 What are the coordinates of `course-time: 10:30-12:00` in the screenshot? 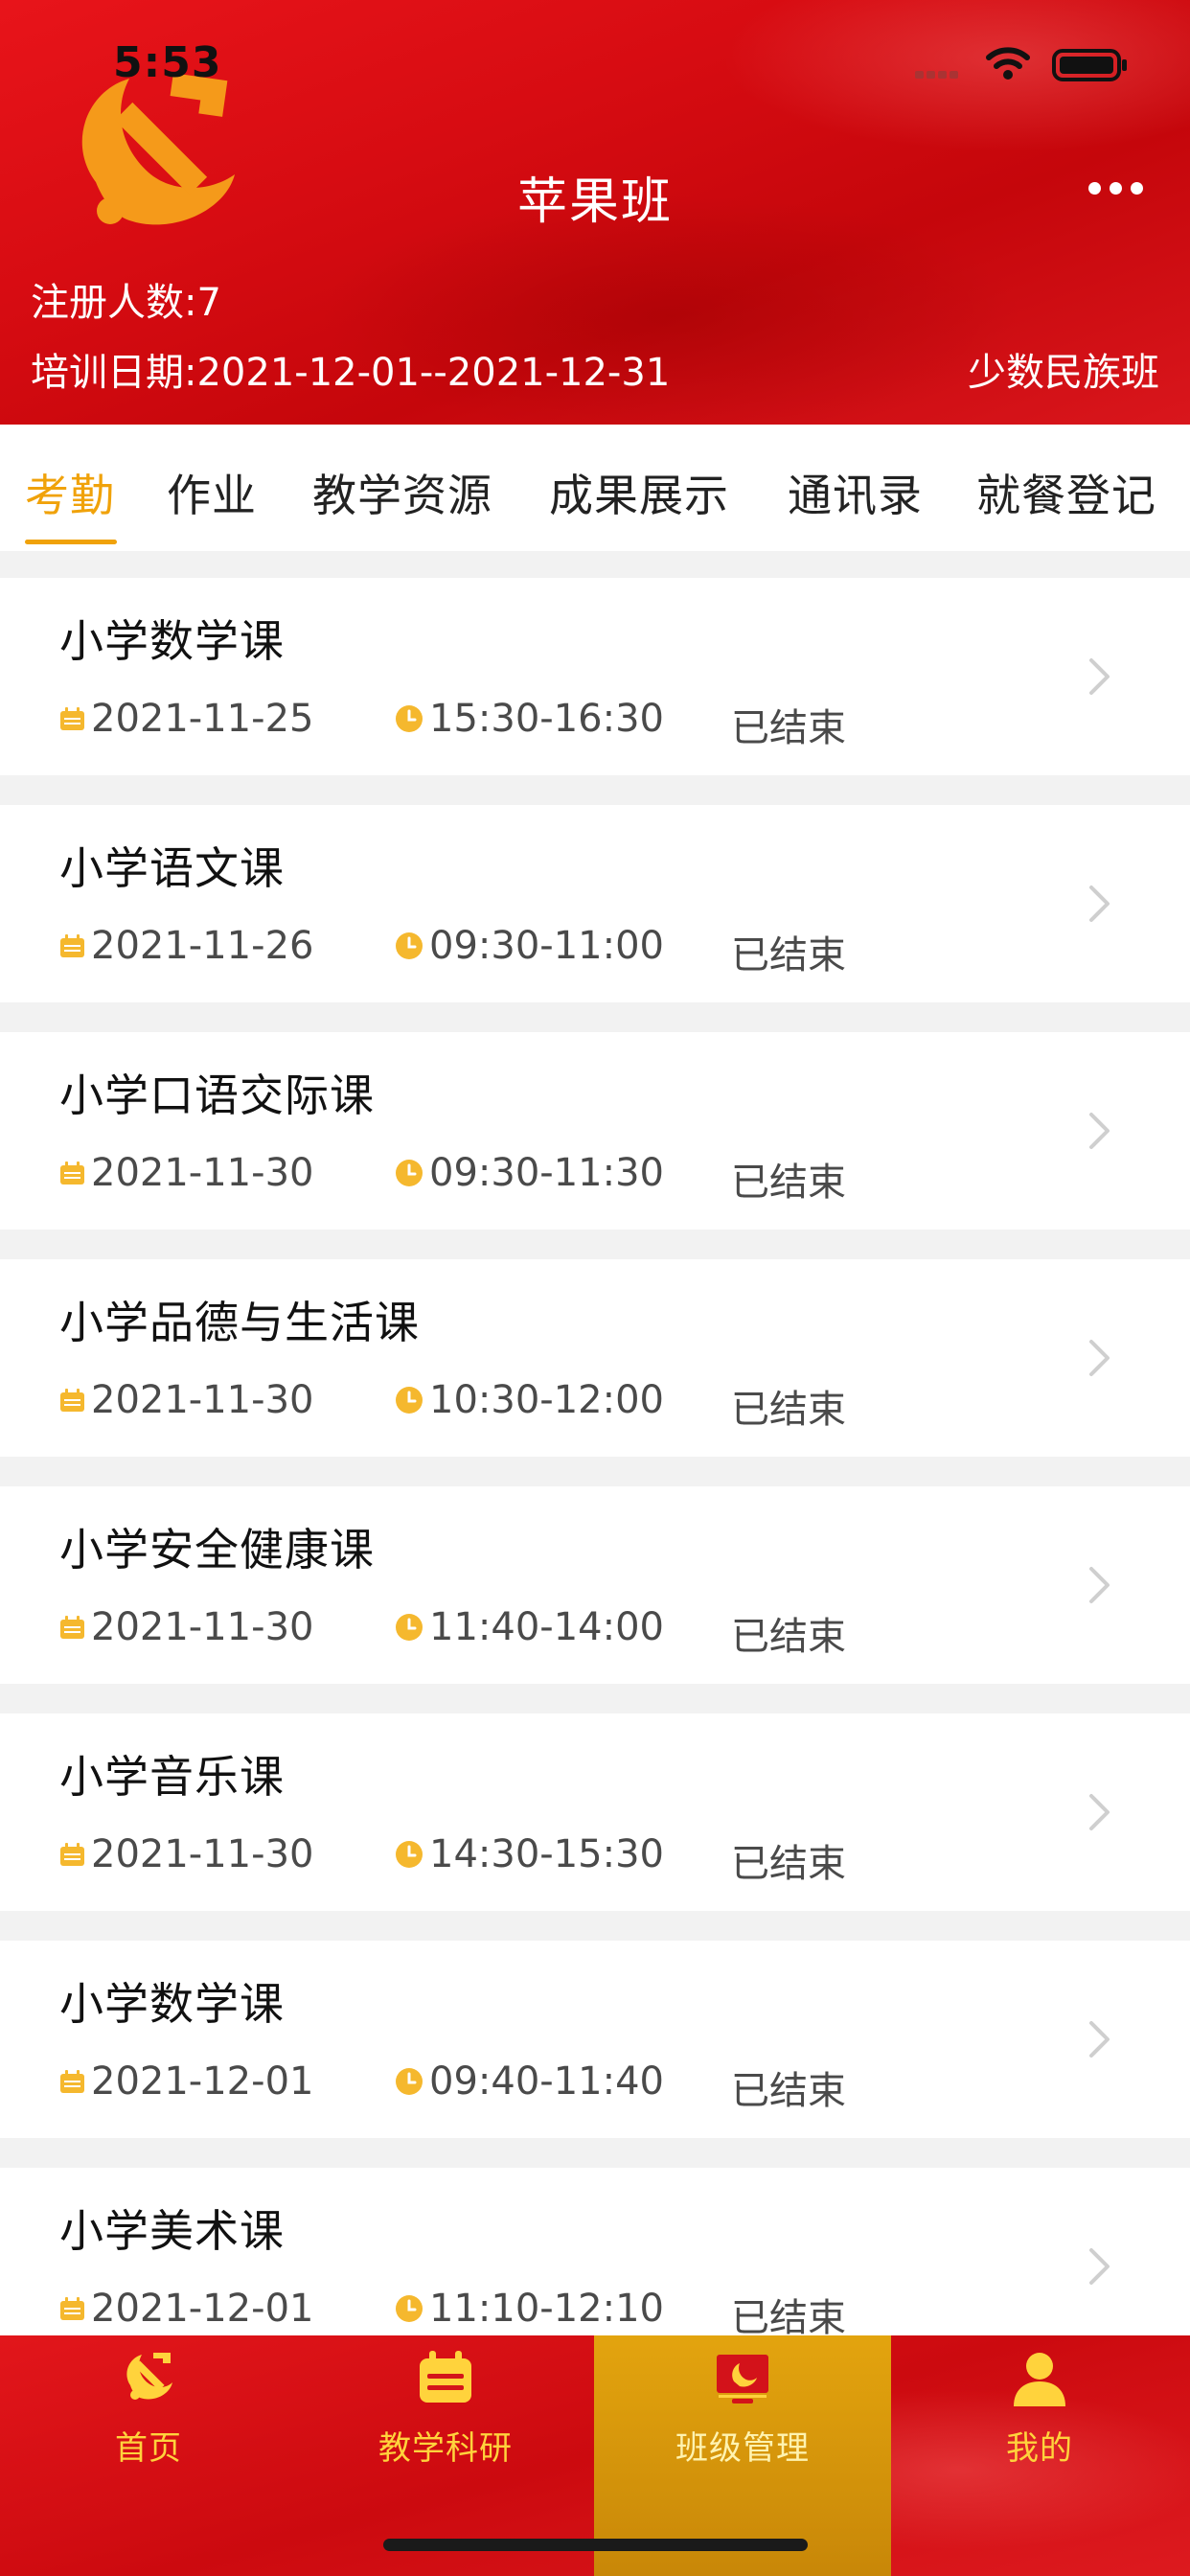 It's located at (529, 1400).